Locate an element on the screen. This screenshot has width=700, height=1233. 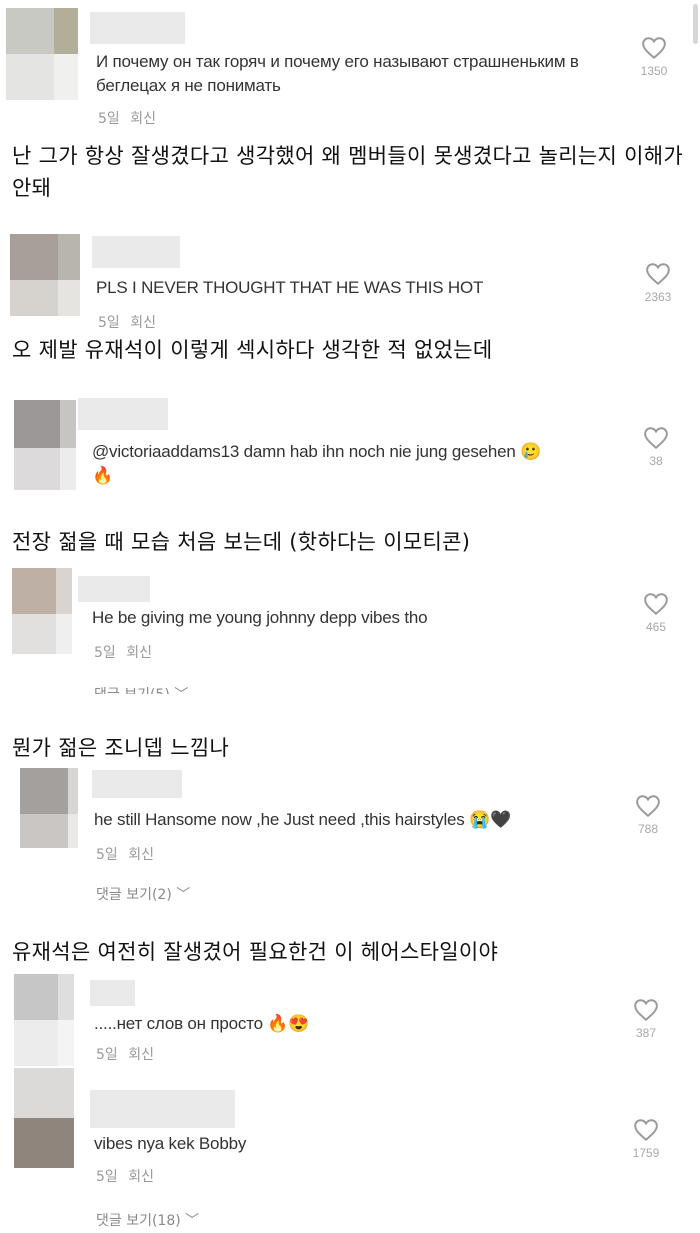
like-button: 387 is located at coordinates (646, 1019).